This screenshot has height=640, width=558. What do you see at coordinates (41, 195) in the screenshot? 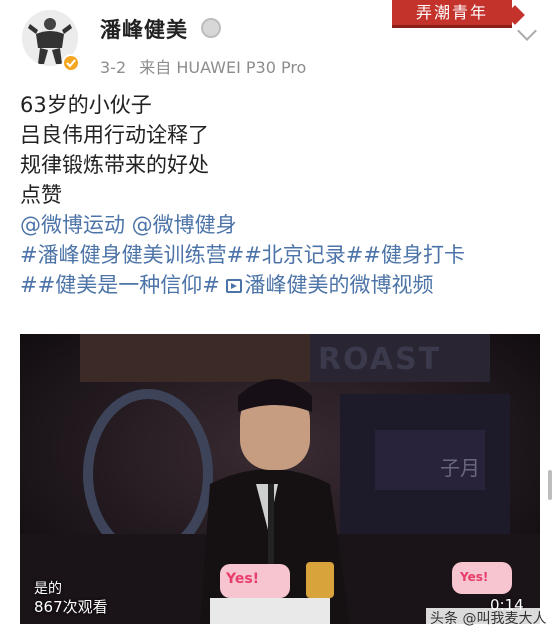
I see `post-line: 点赞` at bounding box center [41, 195].